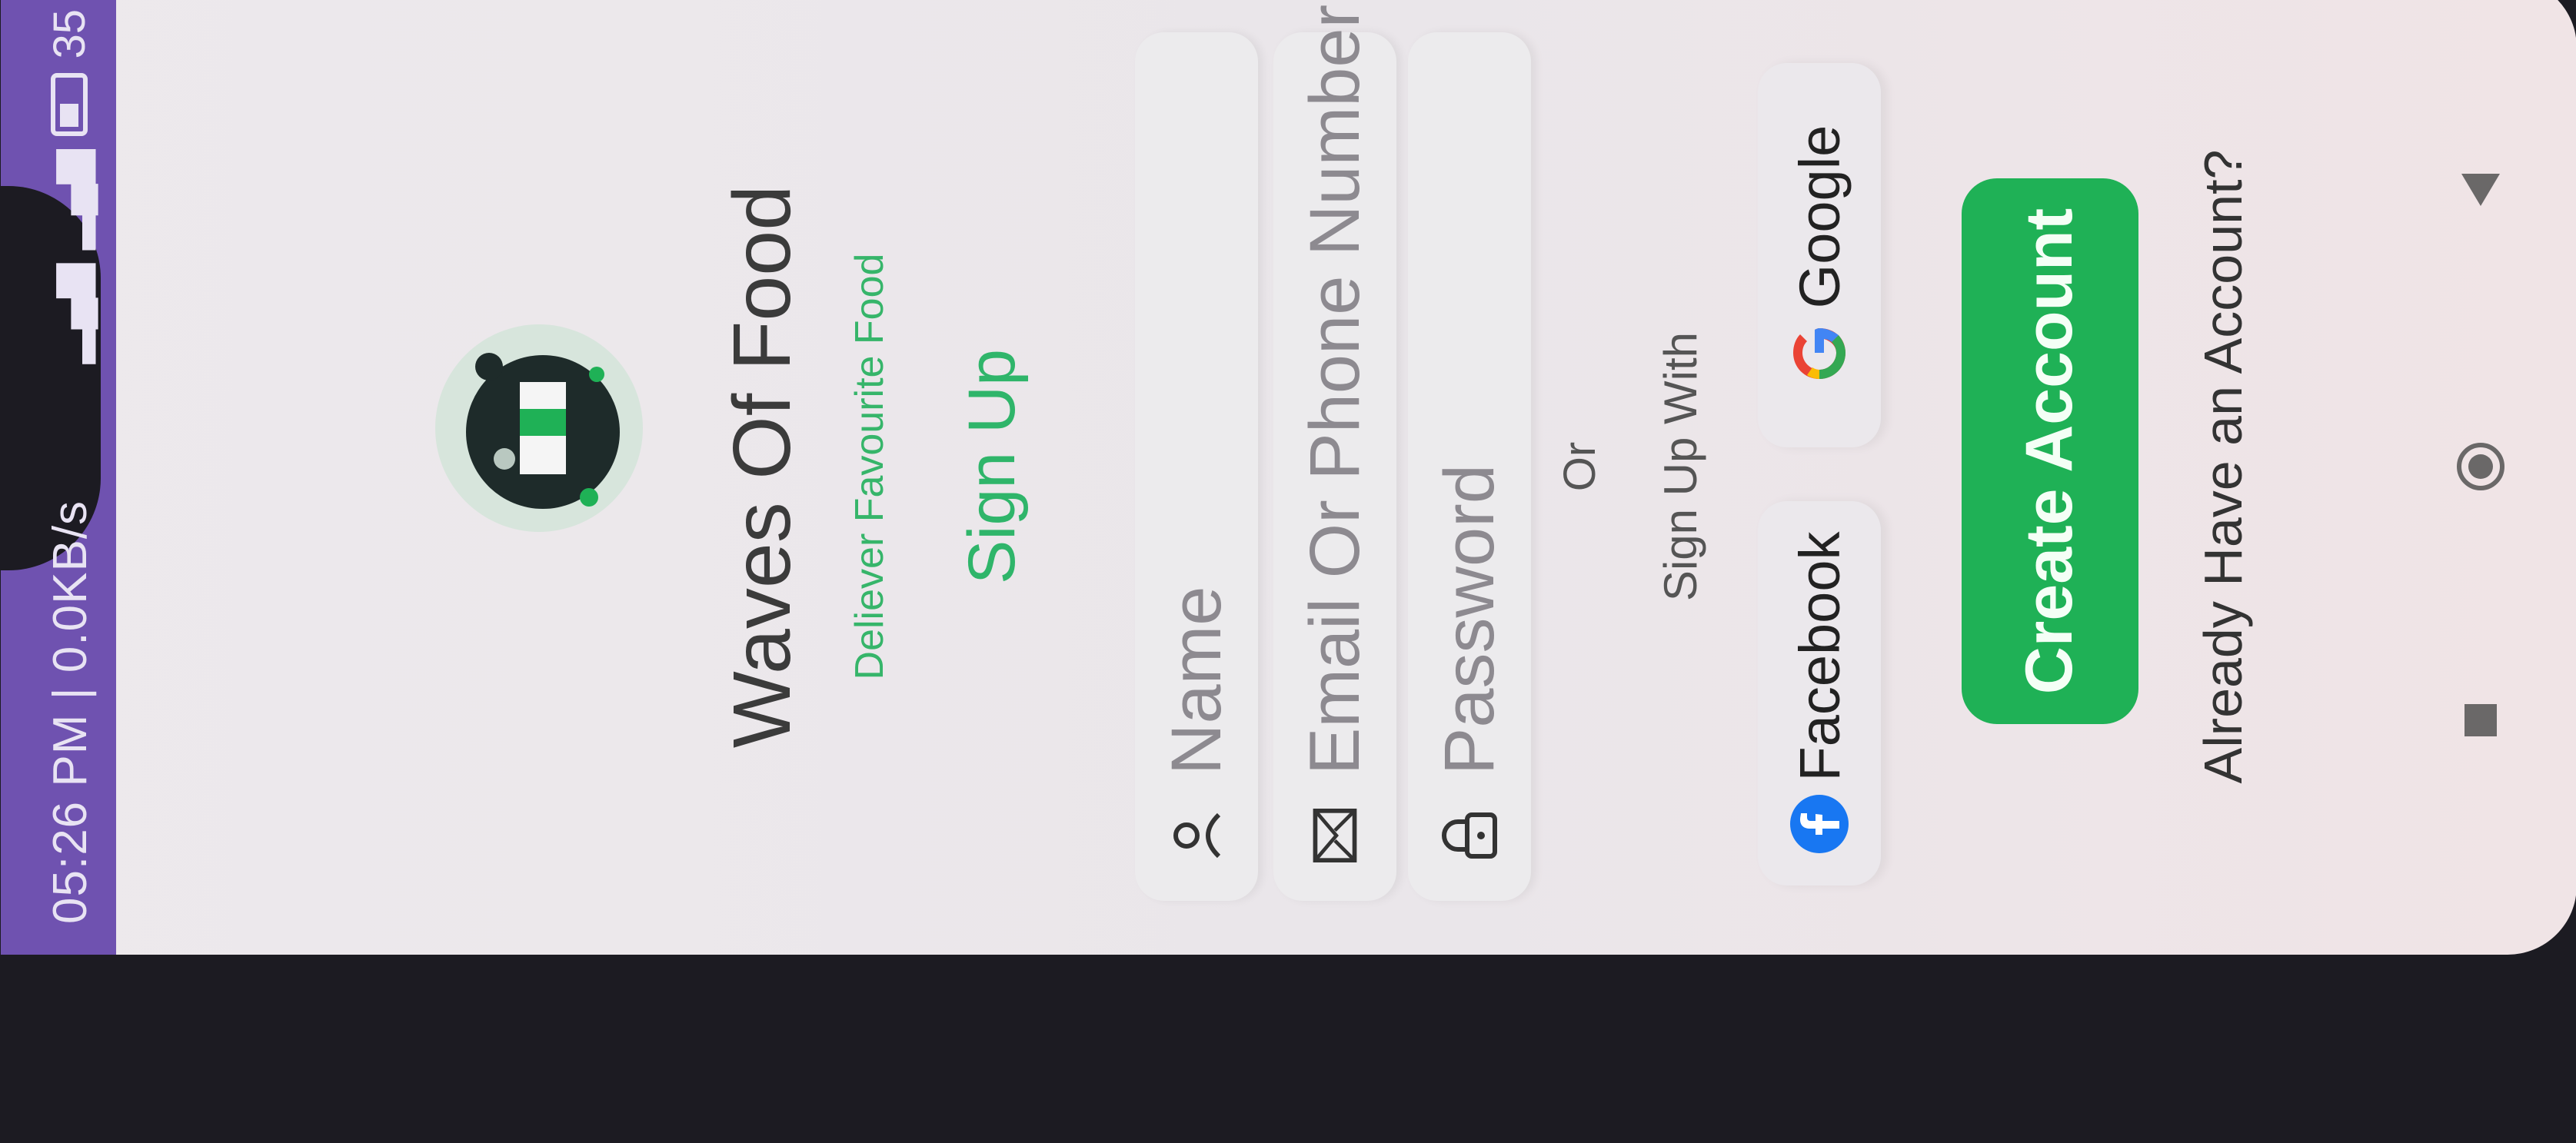 The image size is (2576, 1143). I want to click on or-divider: Or, so click(1580, 466).